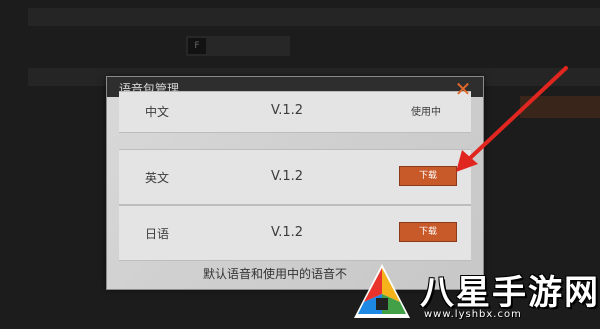 This screenshot has width=600, height=329. Describe the element at coordinates (382, 291) in the screenshot. I see `watermark-logo` at that location.